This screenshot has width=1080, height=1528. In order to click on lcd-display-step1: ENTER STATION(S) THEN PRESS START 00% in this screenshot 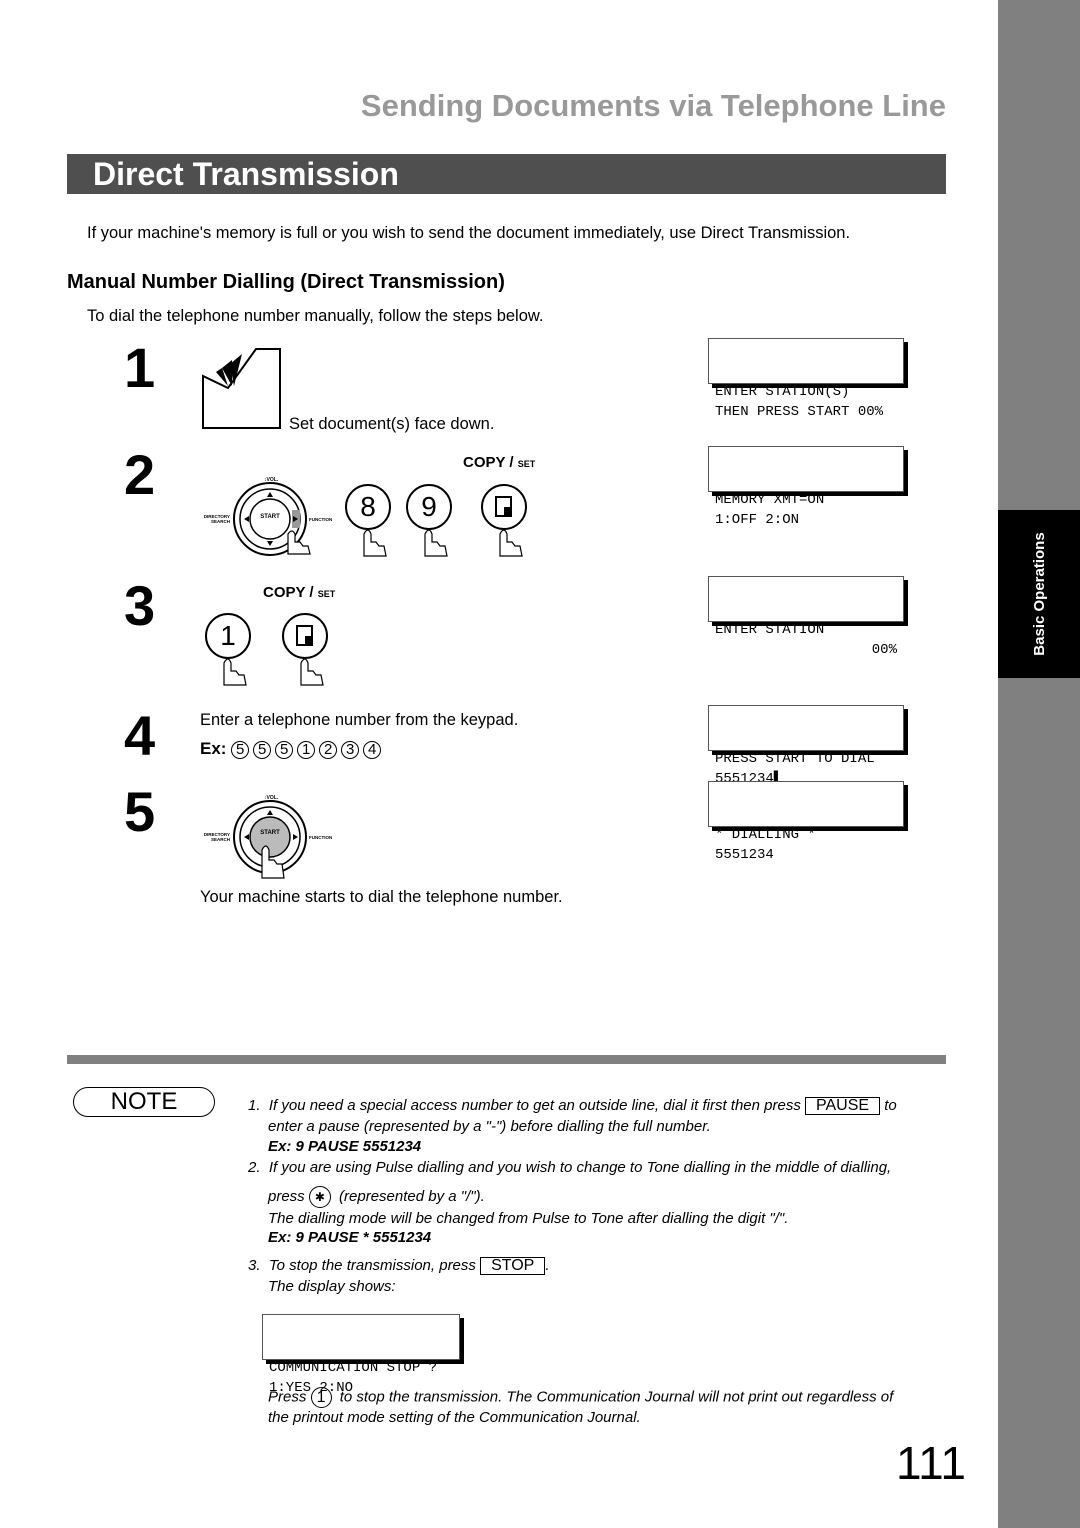, I will do `click(806, 379)`.